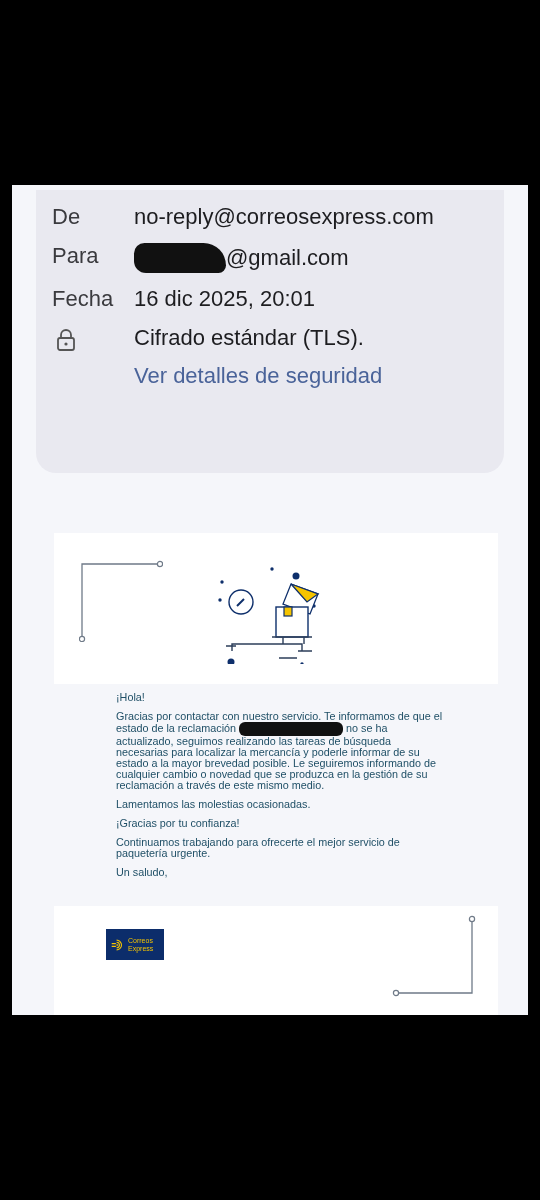 This screenshot has width=540, height=1200. Describe the element at coordinates (67, 217) in the screenshot. I see `field-label: De` at that location.